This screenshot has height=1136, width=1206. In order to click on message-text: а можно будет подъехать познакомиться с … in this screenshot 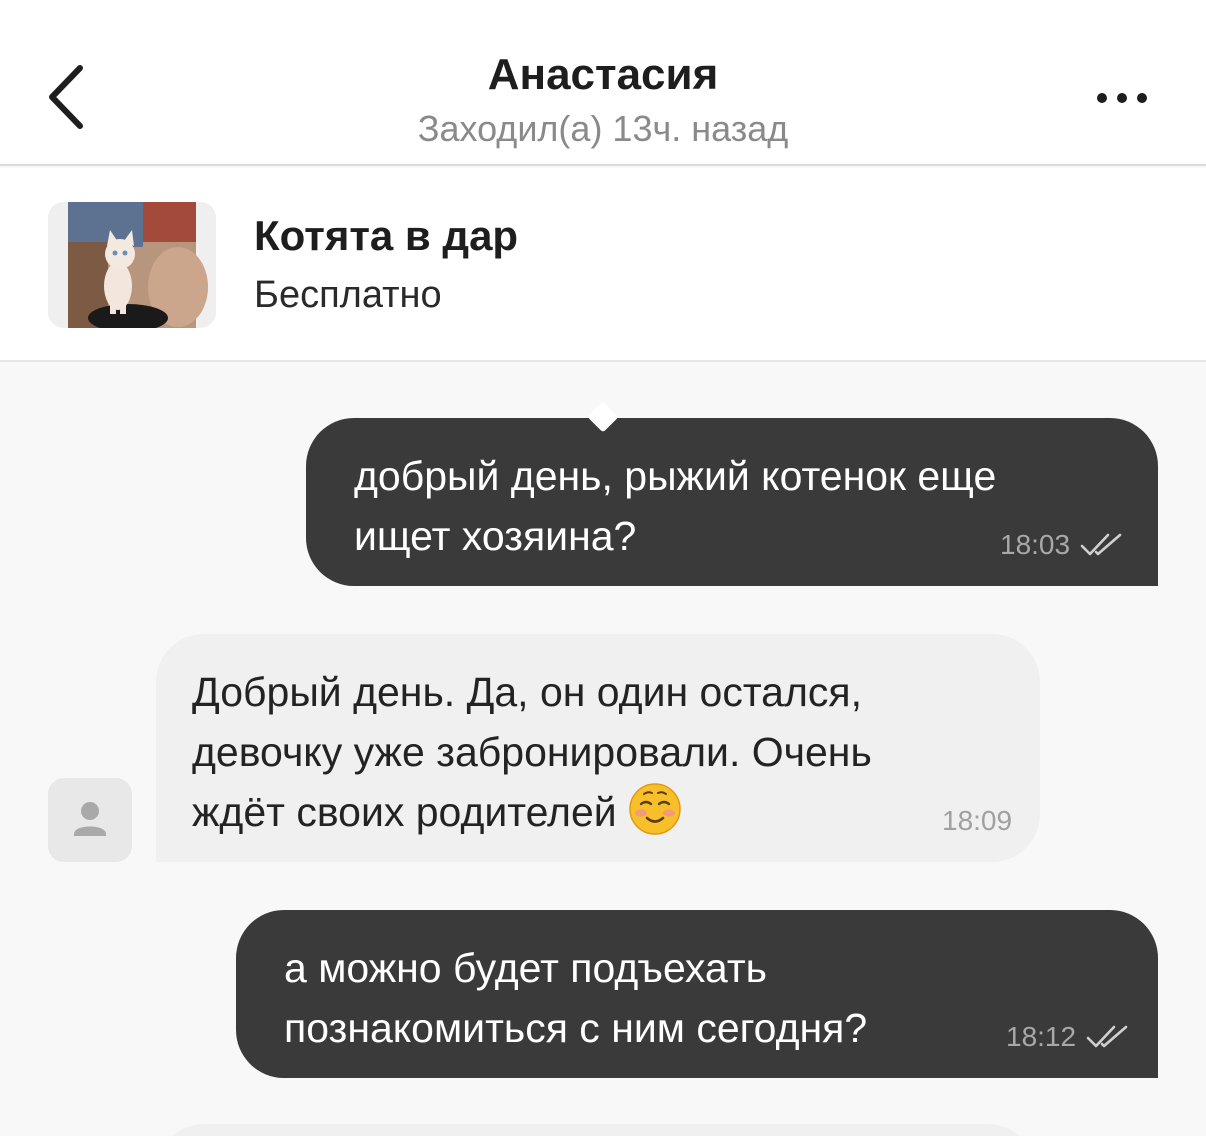, I will do `click(576, 998)`.